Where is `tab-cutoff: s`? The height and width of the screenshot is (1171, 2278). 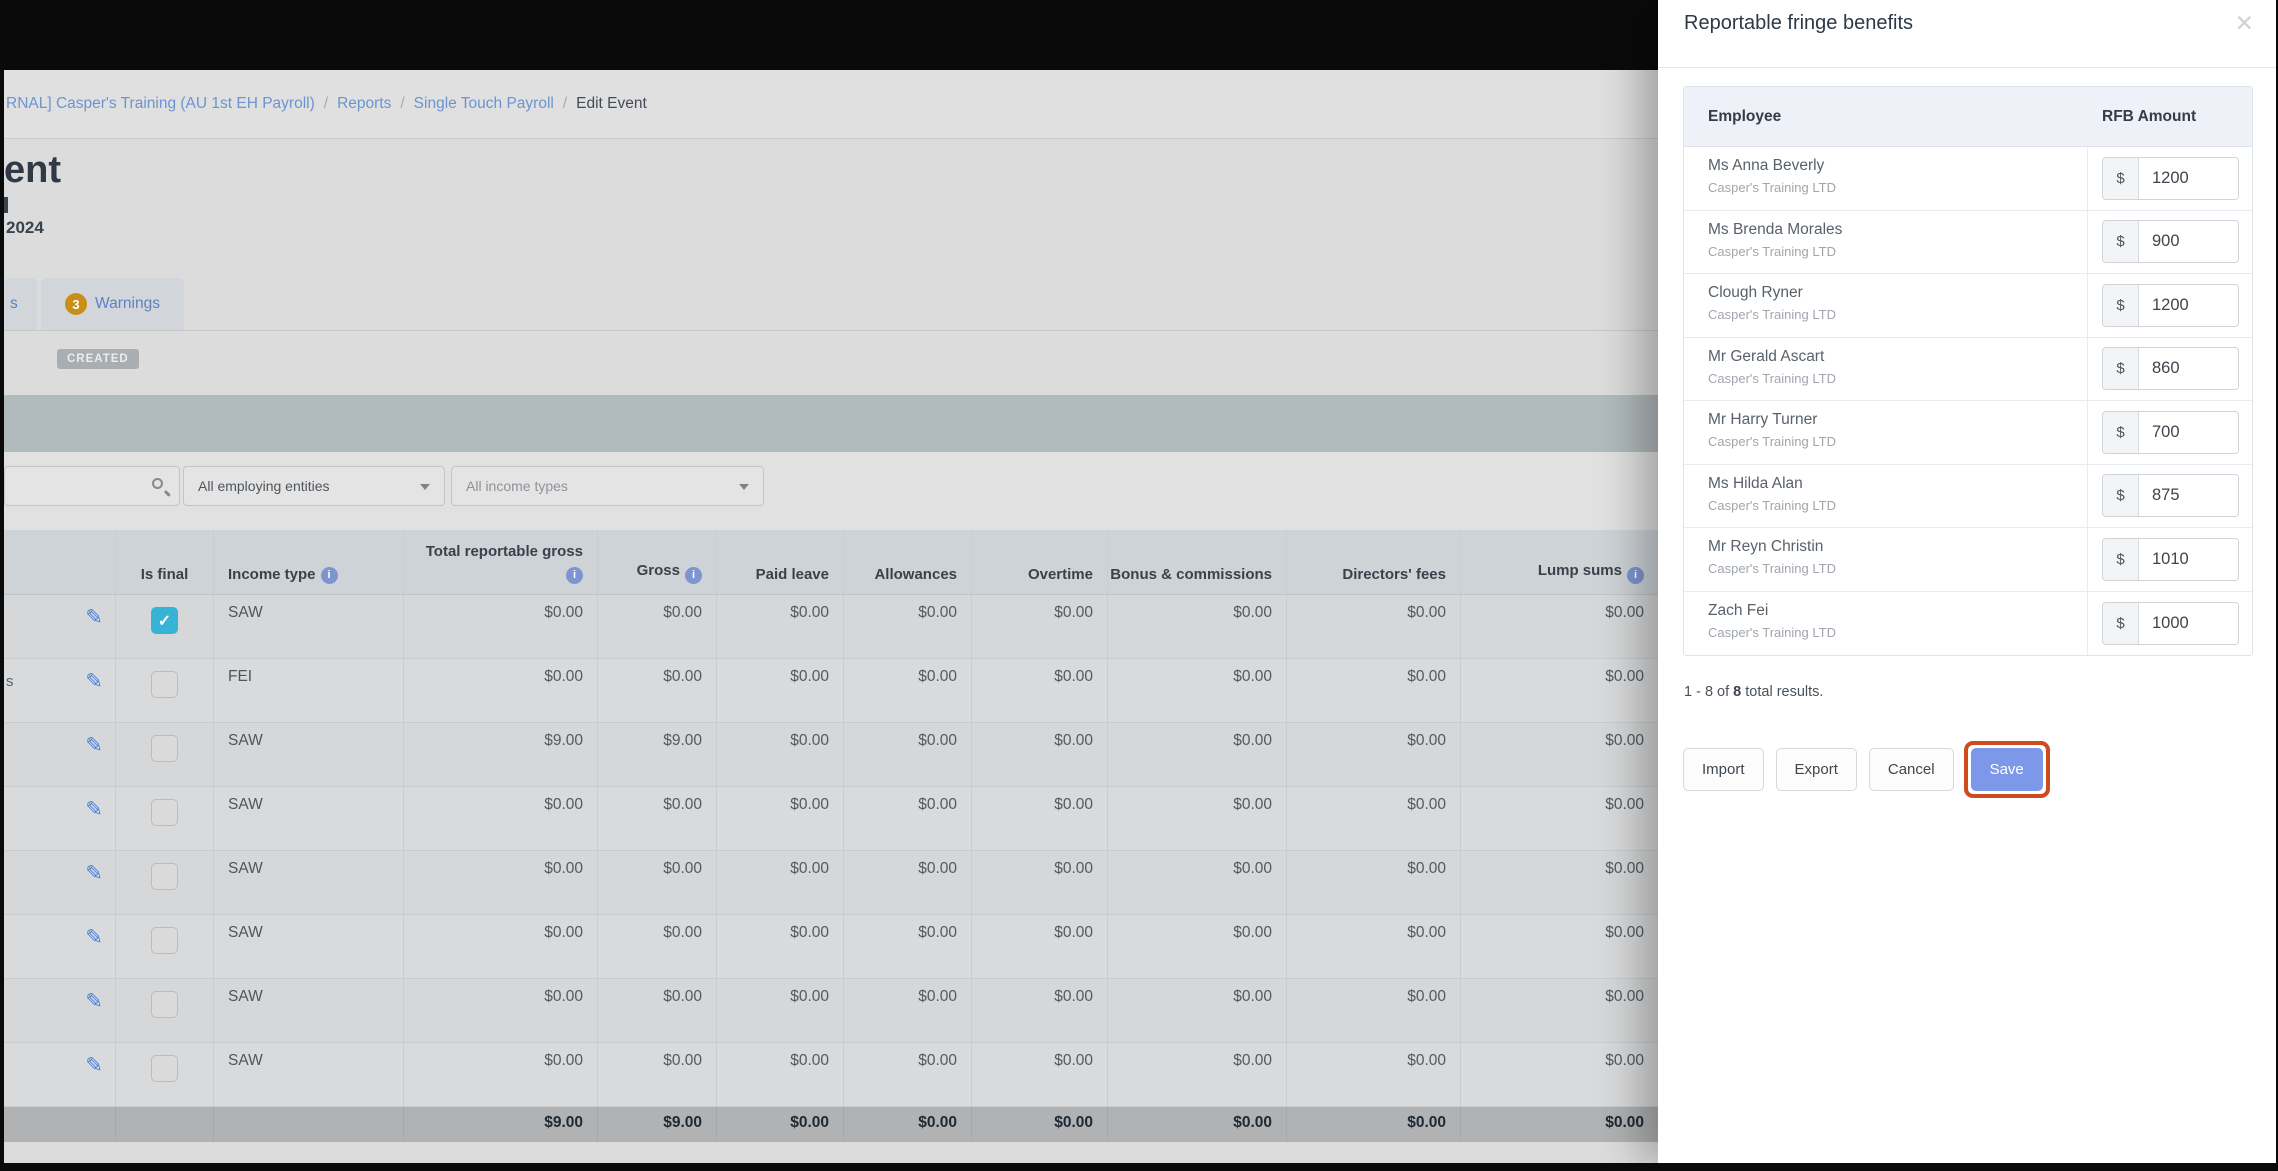
tab-cutoff: s is located at coordinates (20, 304).